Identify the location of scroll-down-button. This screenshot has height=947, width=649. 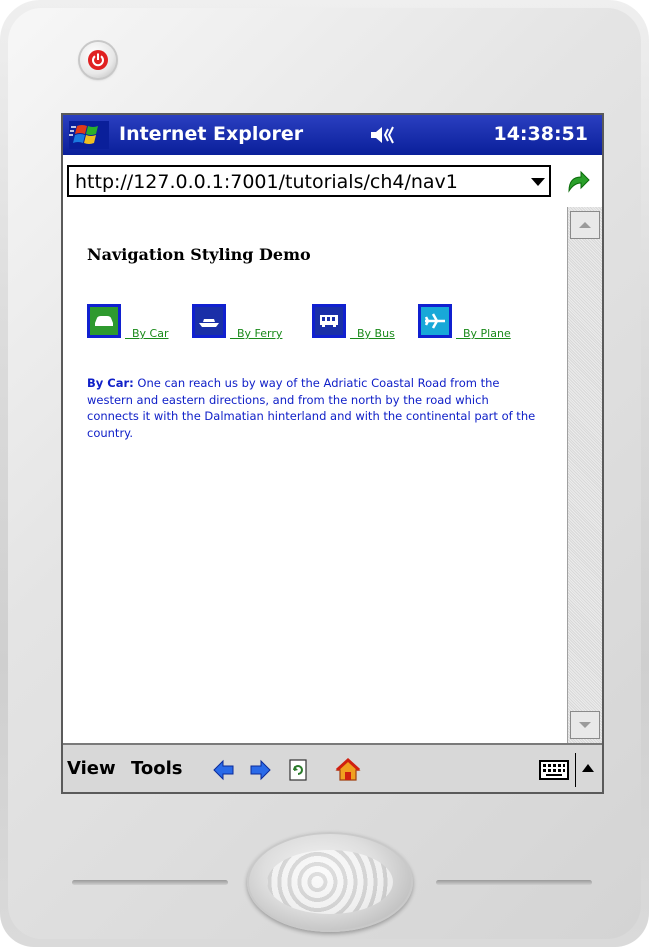
(585, 725).